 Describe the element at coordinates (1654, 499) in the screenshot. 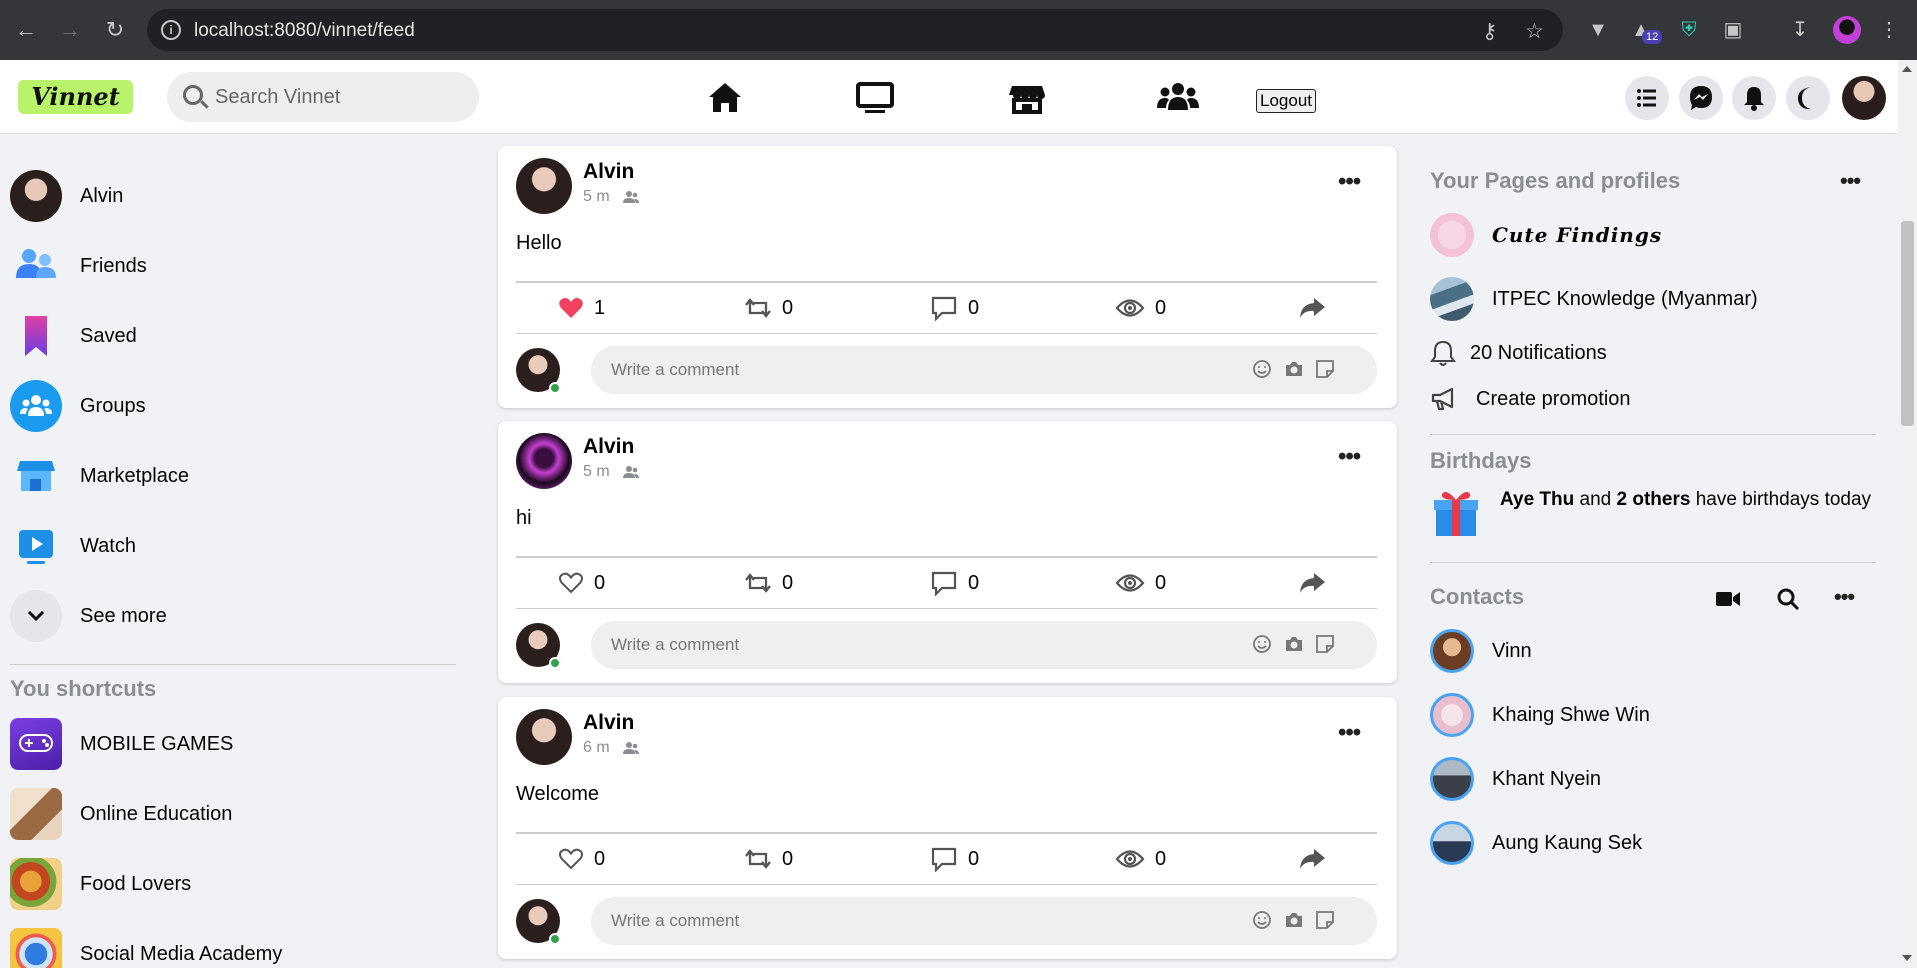

I see `birthday-others: 2 others` at that location.